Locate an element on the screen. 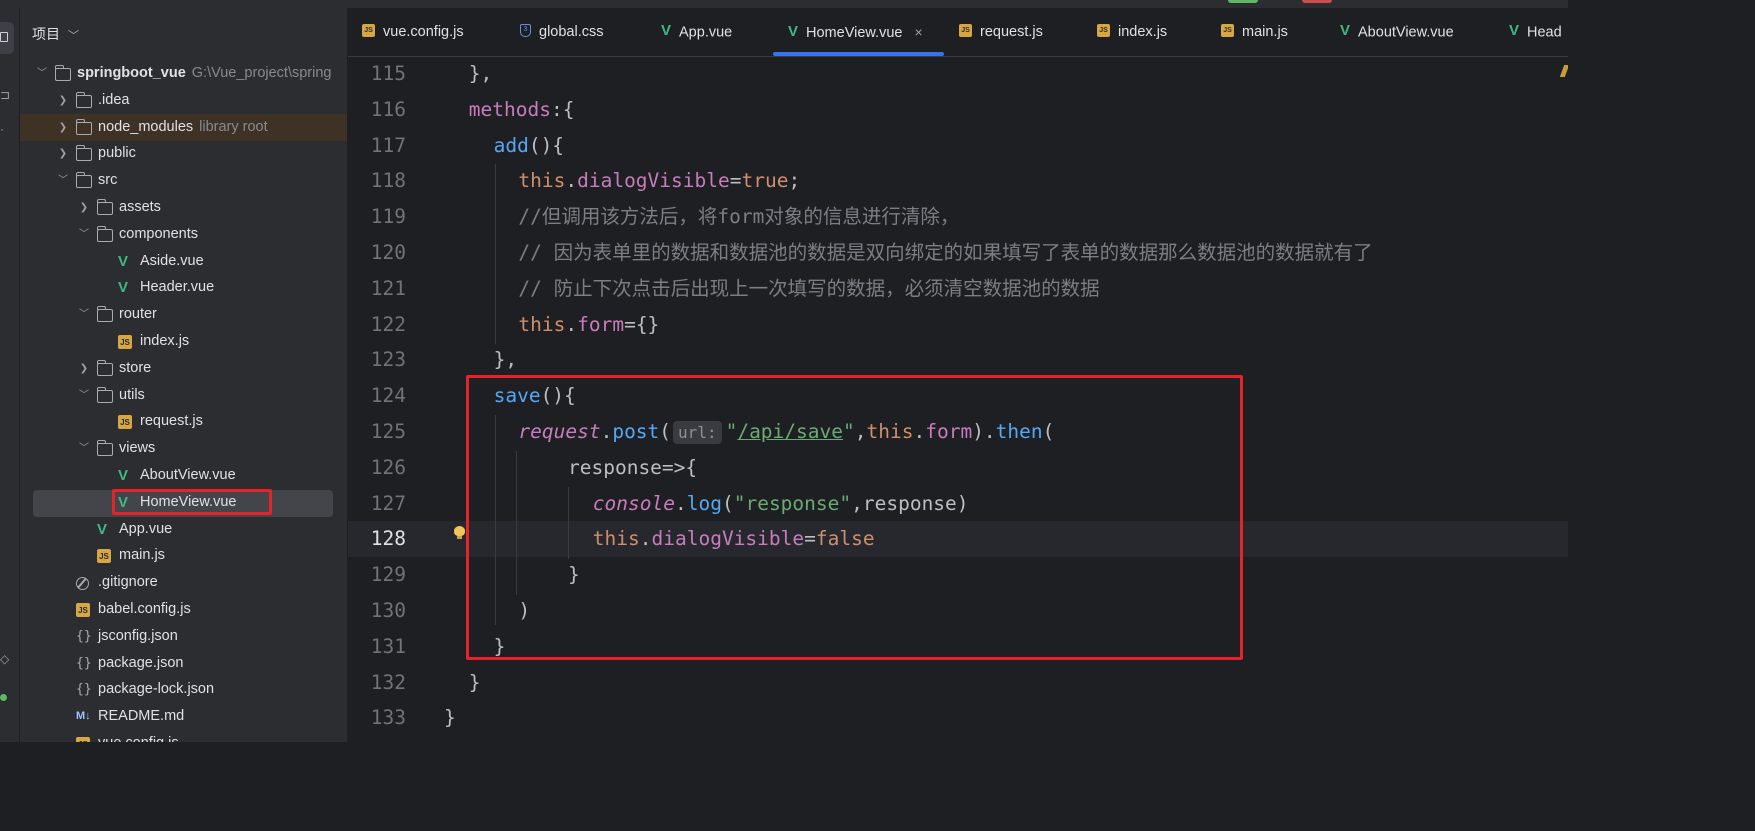 The image size is (1755, 831). tree-item: ❯ node_modules library root is located at coordinates (183, 127).